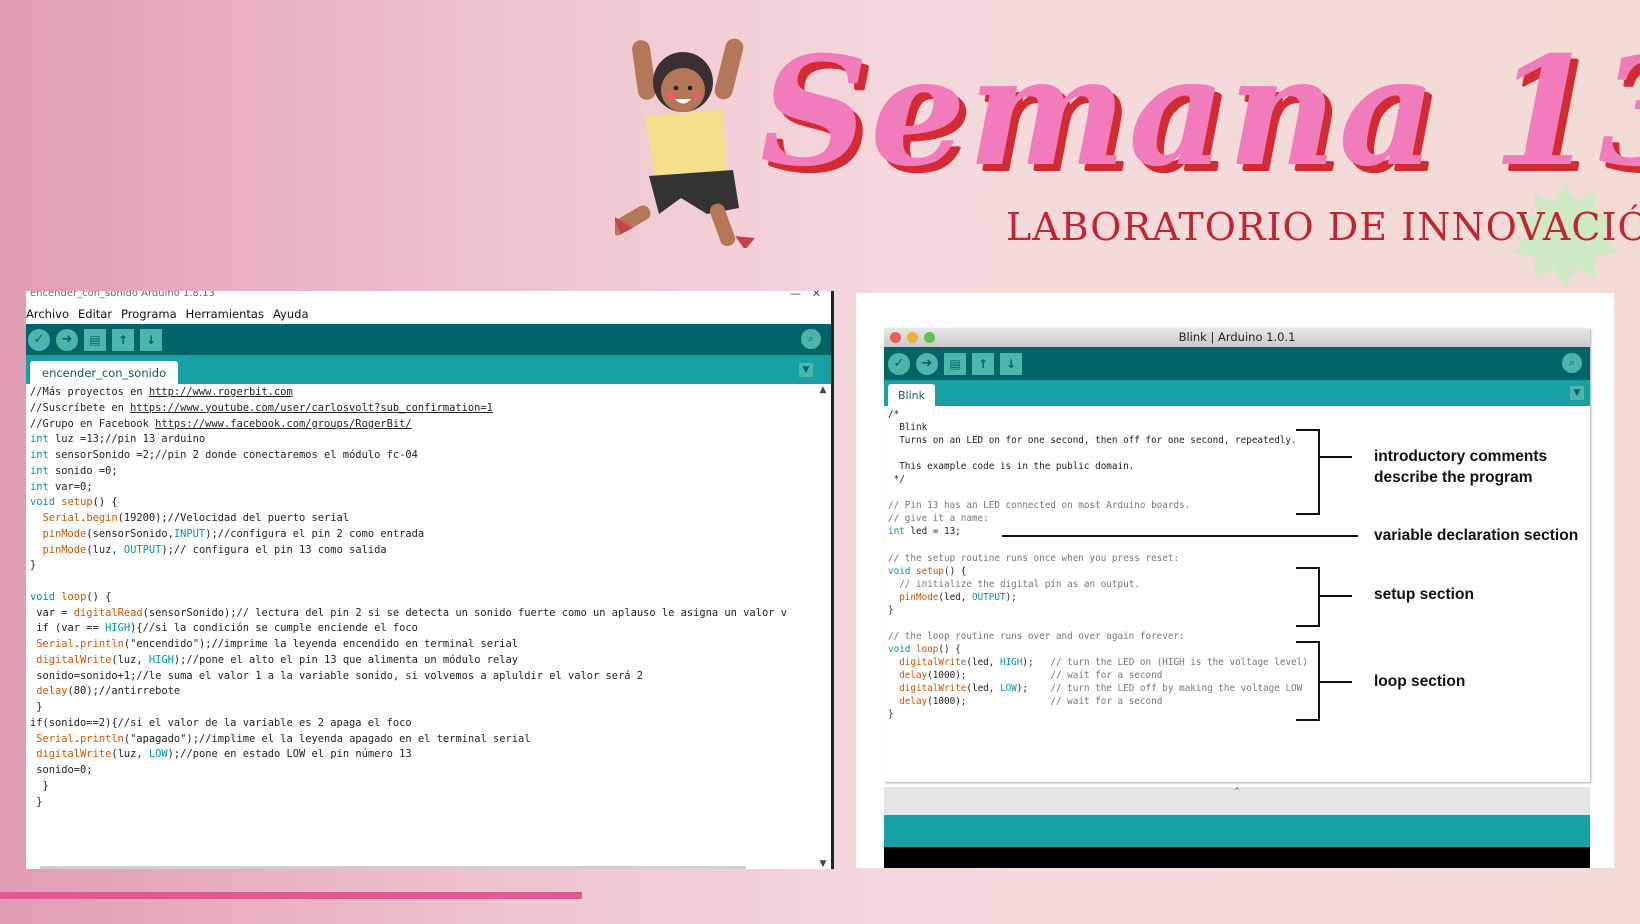 This screenshot has height=924, width=1640. Describe the element at coordinates (1308, 681) in the screenshot. I see `loop-bracket` at that location.